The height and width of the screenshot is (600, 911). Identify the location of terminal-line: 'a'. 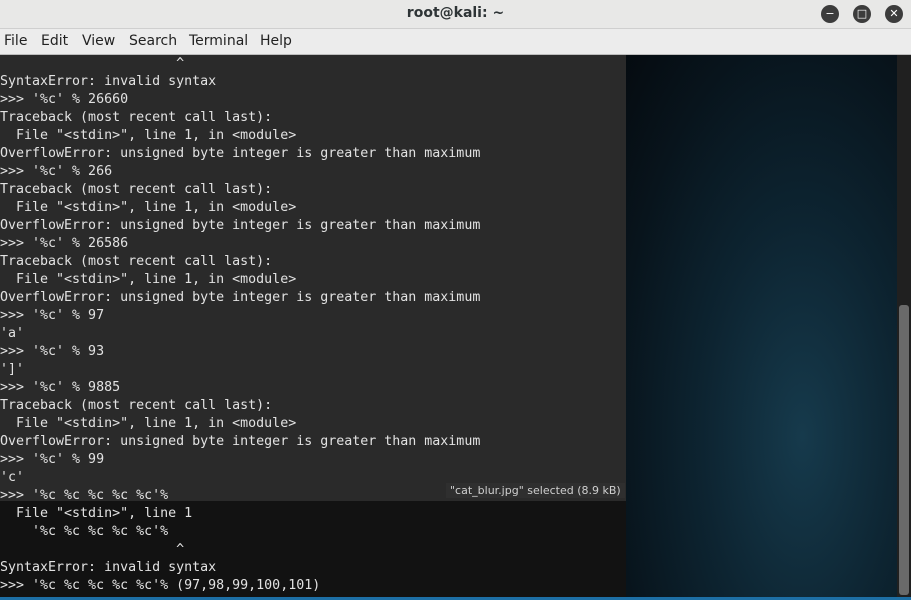
(12, 333).